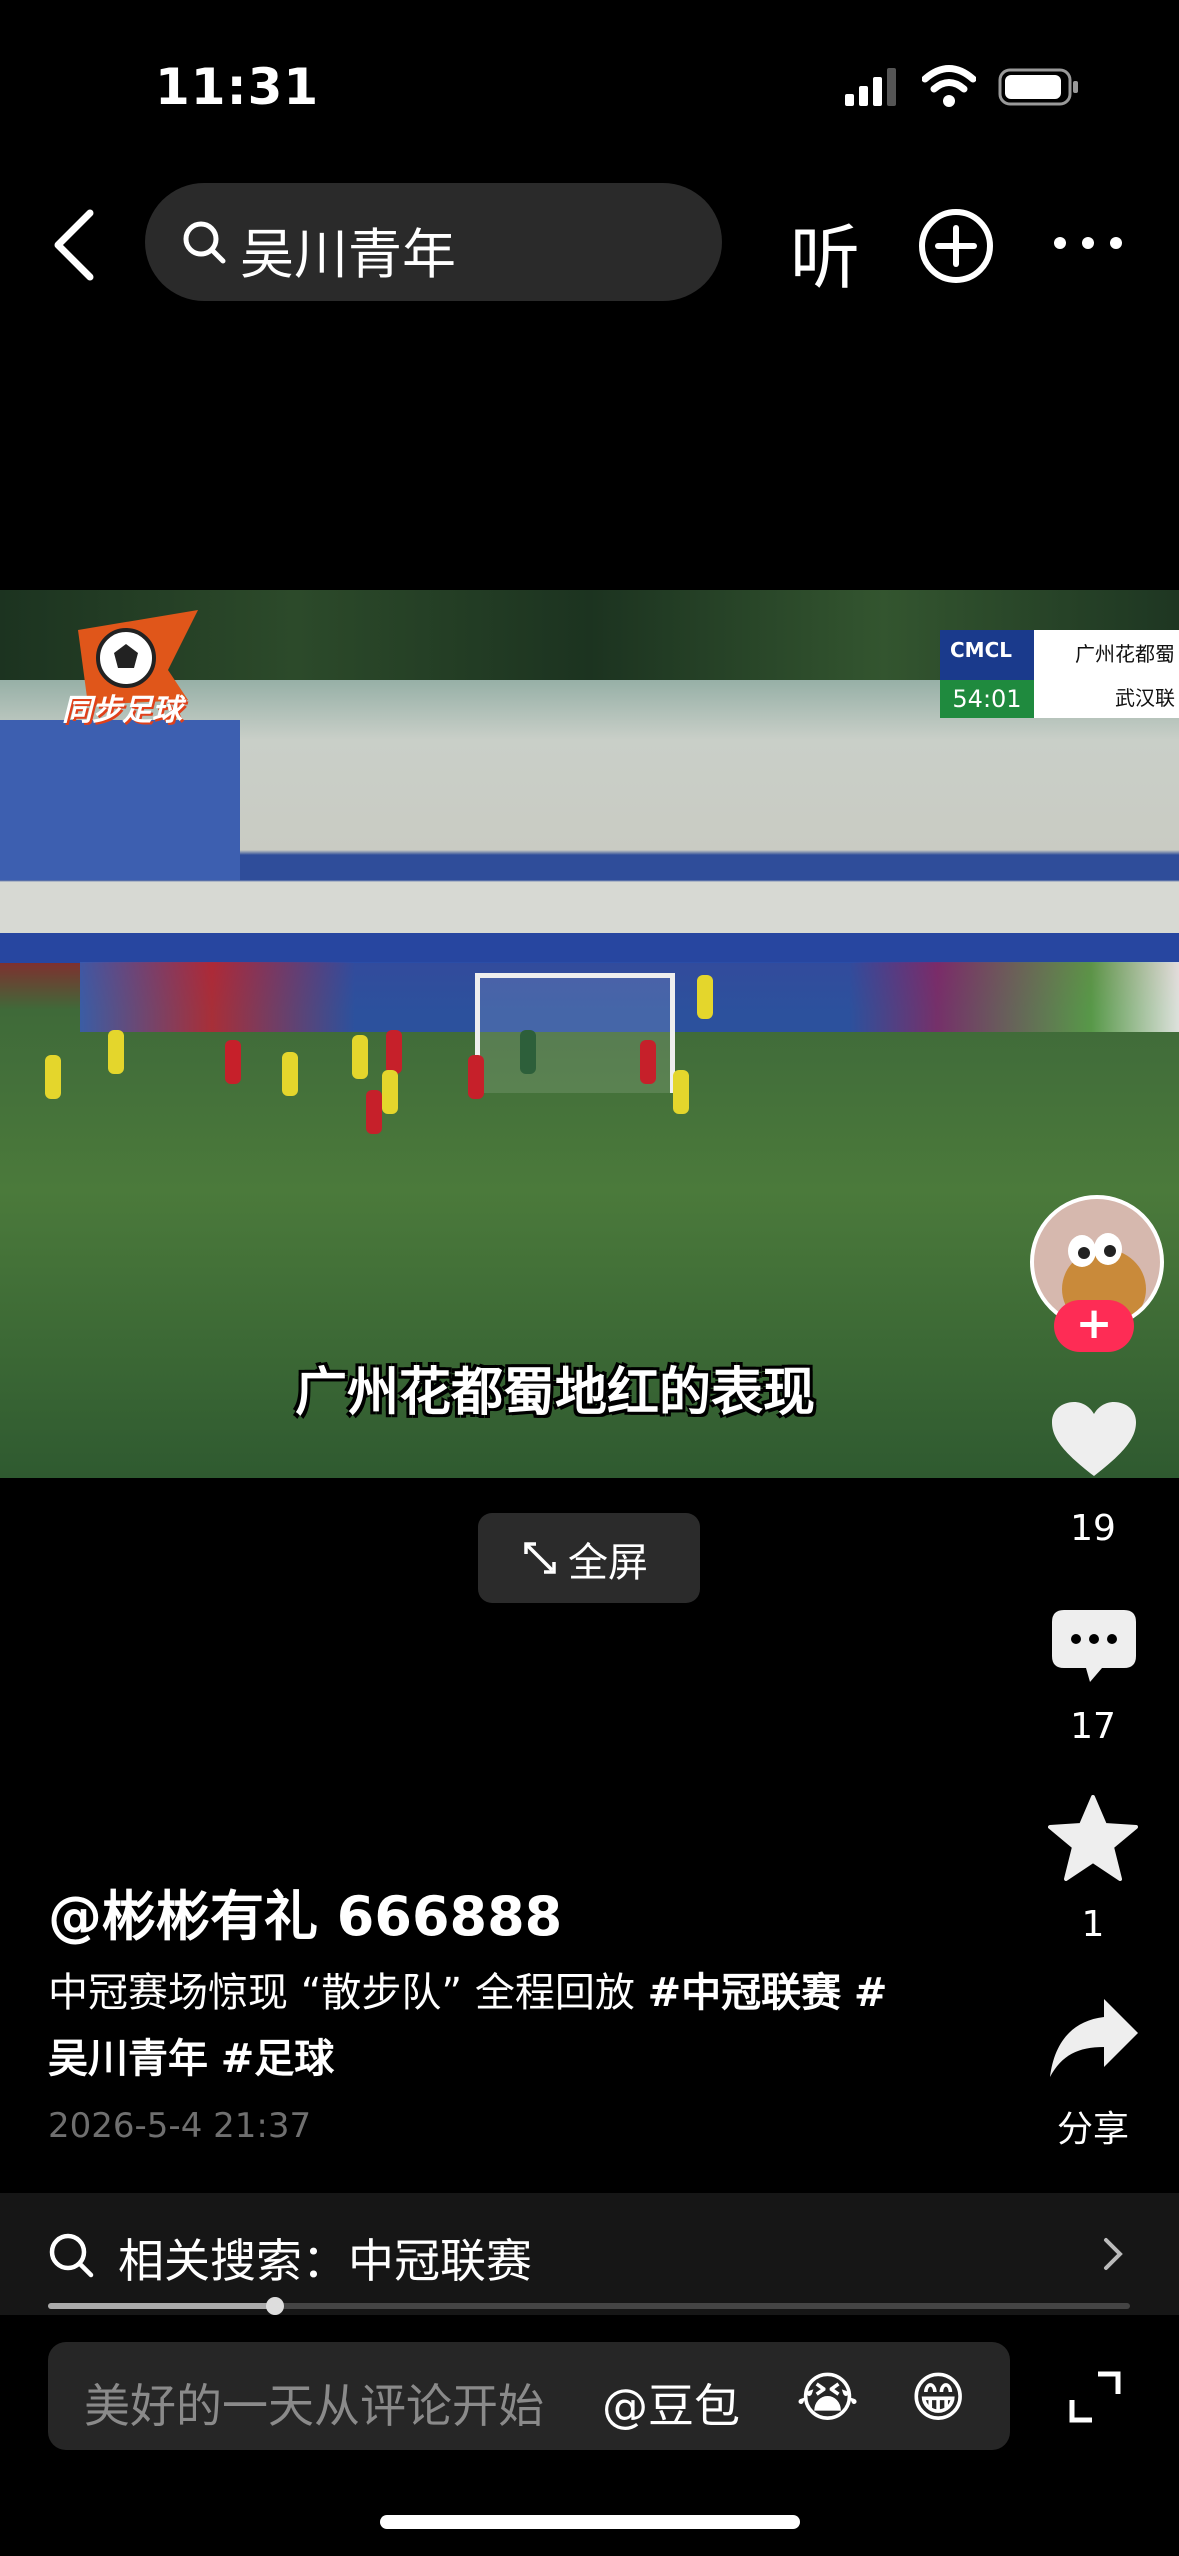 This screenshot has height=2556, width=1179. What do you see at coordinates (870, 87) in the screenshot?
I see `cellular-signal-icon` at bounding box center [870, 87].